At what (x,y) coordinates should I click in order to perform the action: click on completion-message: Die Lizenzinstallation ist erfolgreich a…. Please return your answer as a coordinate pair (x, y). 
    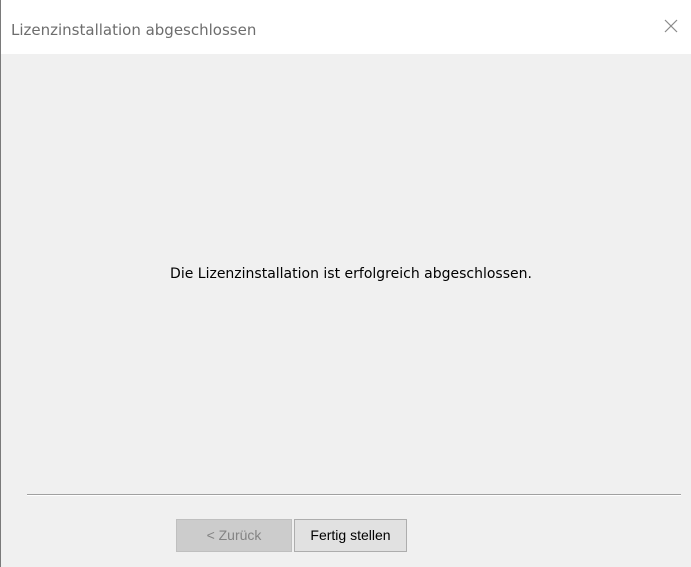
    Looking at the image, I should click on (346, 274).